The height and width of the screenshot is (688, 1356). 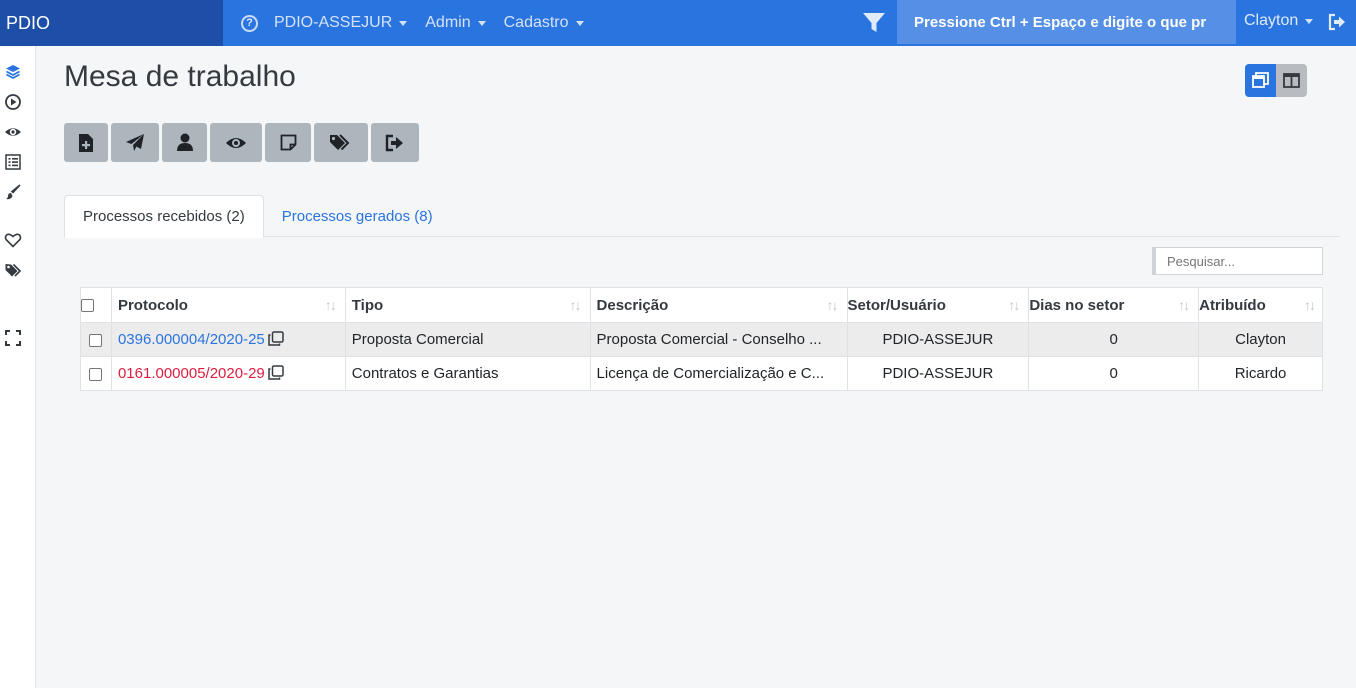 What do you see at coordinates (180, 76) in the screenshot?
I see `page-title: Mesa de trabalho` at bounding box center [180, 76].